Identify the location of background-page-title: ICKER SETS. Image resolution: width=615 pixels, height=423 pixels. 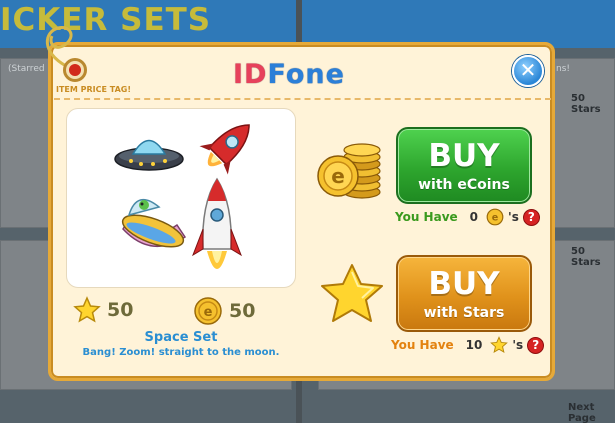
(106, 20).